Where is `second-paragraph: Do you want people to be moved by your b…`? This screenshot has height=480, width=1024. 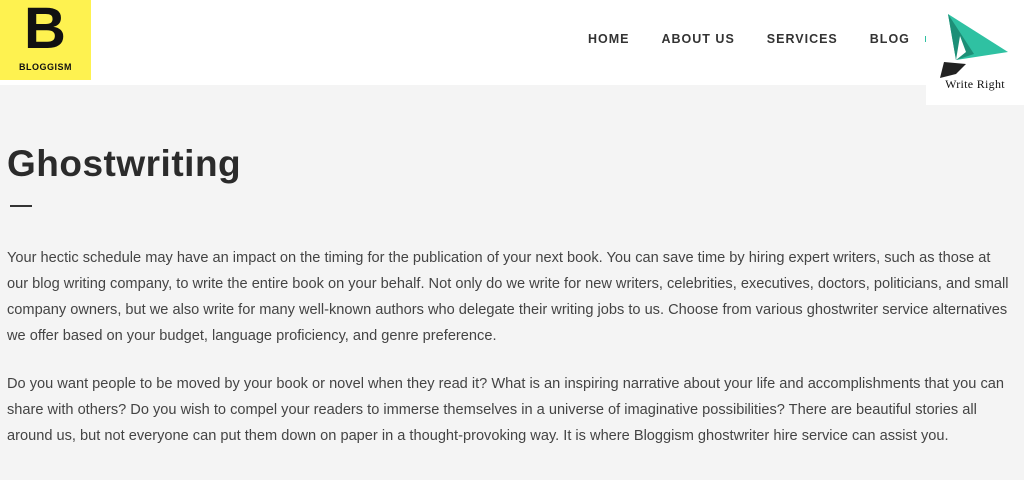 second-paragraph: Do you want people to be moved by your b… is located at coordinates (505, 410).